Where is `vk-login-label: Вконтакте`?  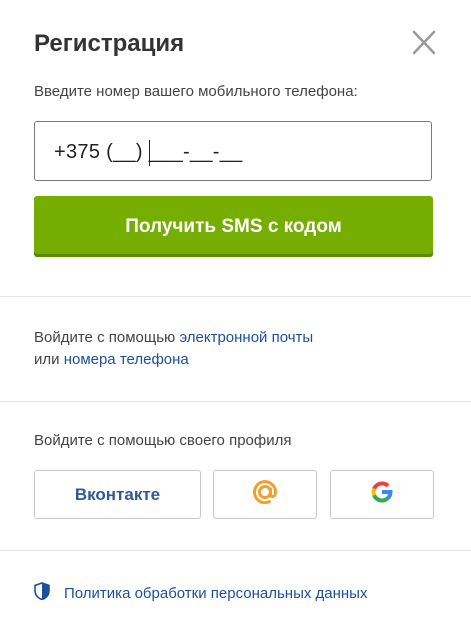
vk-login-label: Вконтакте is located at coordinates (117, 494).